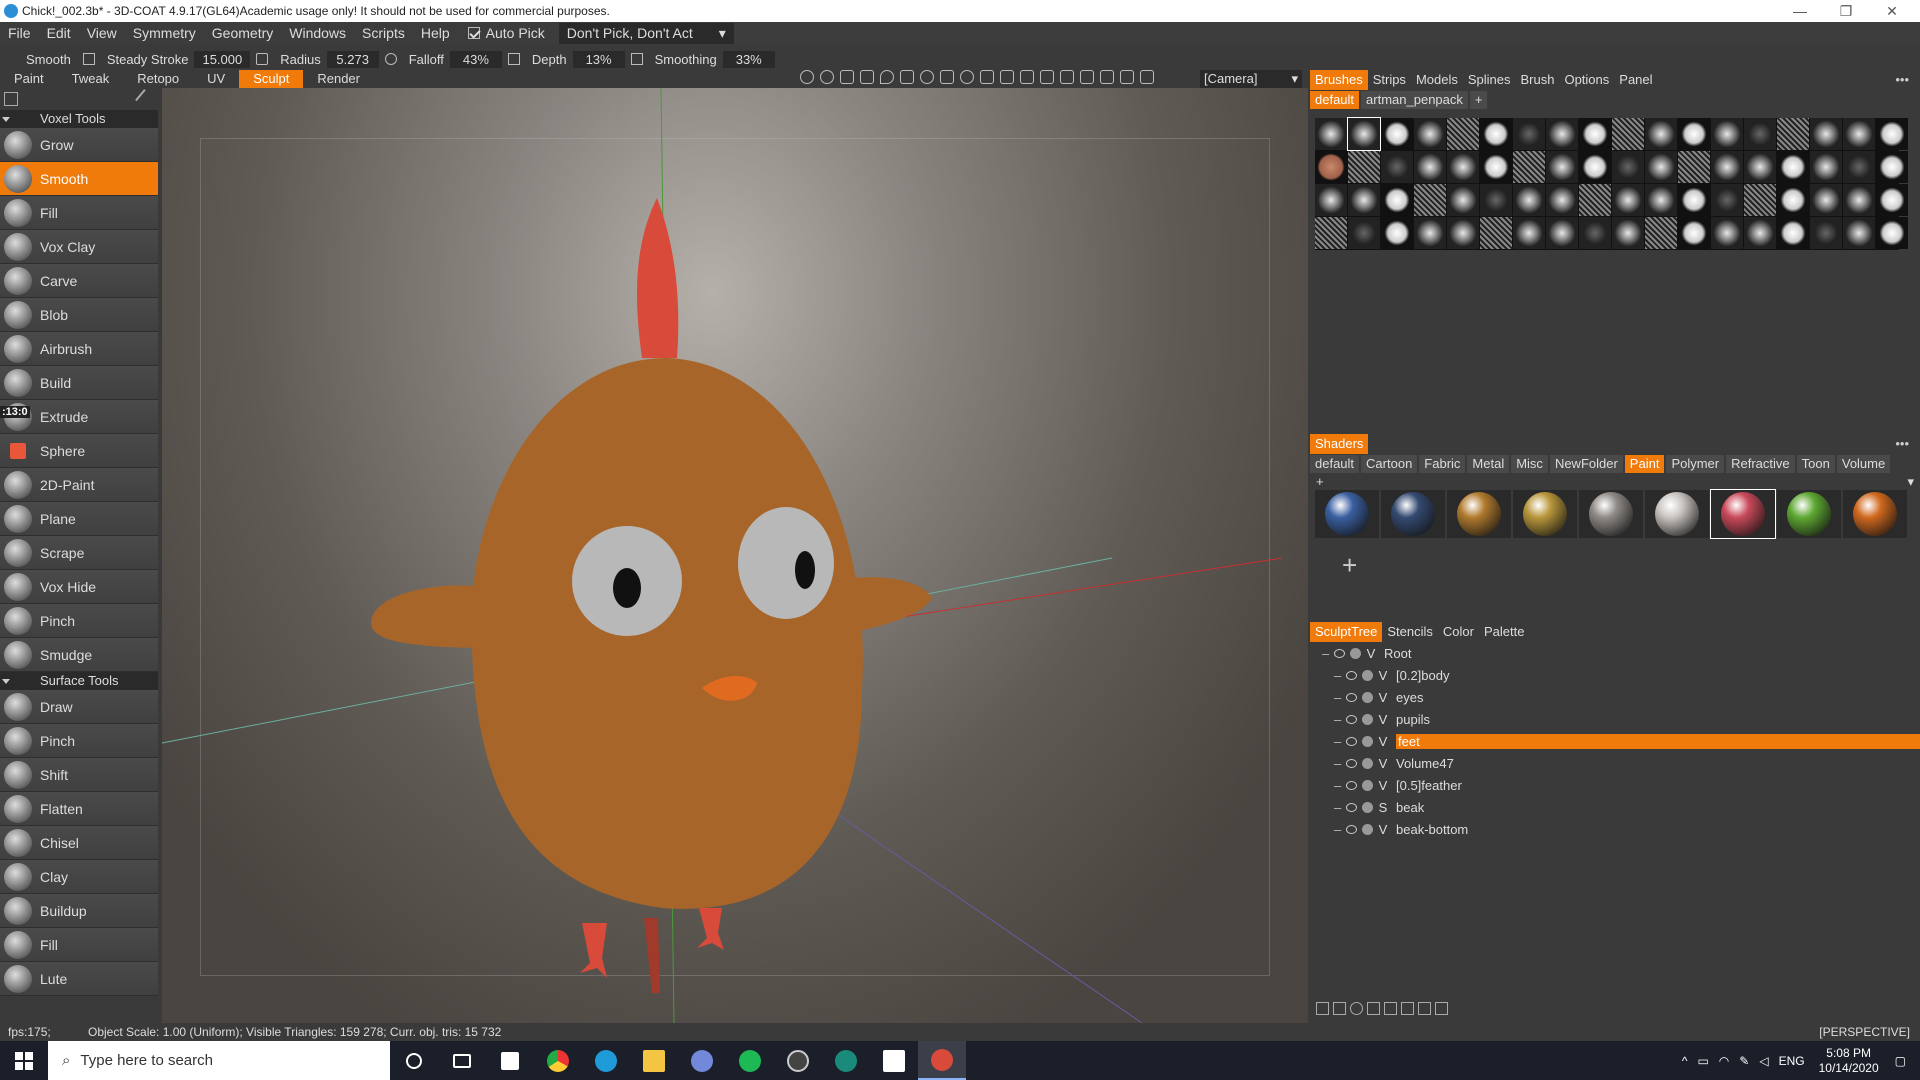 The height and width of the screenshot is (1080, 1920). What do you see at coordinates (1792, 1061) in the screenshot?
I see `language-indicator: ENG` at bounding box center [1792, 1061].